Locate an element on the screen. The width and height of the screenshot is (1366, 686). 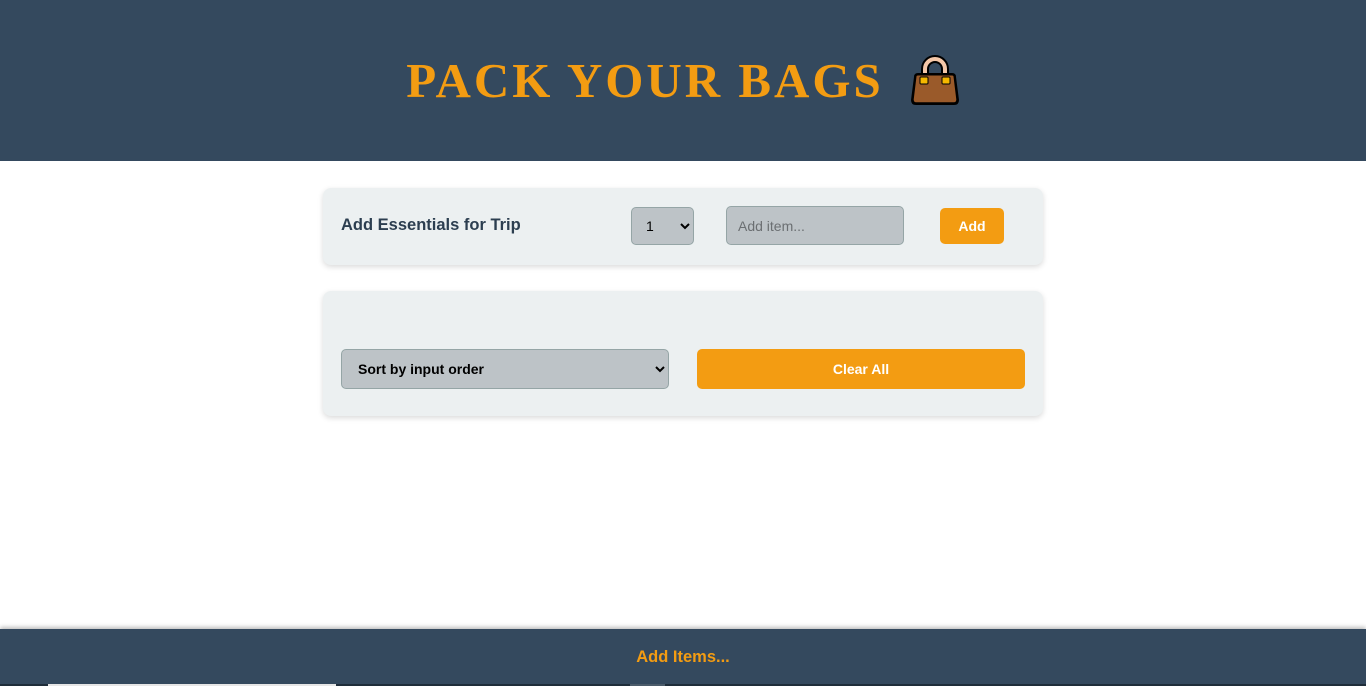
packing-list-panel: Sort by input order Clear All is located at coordinates (683, 353).